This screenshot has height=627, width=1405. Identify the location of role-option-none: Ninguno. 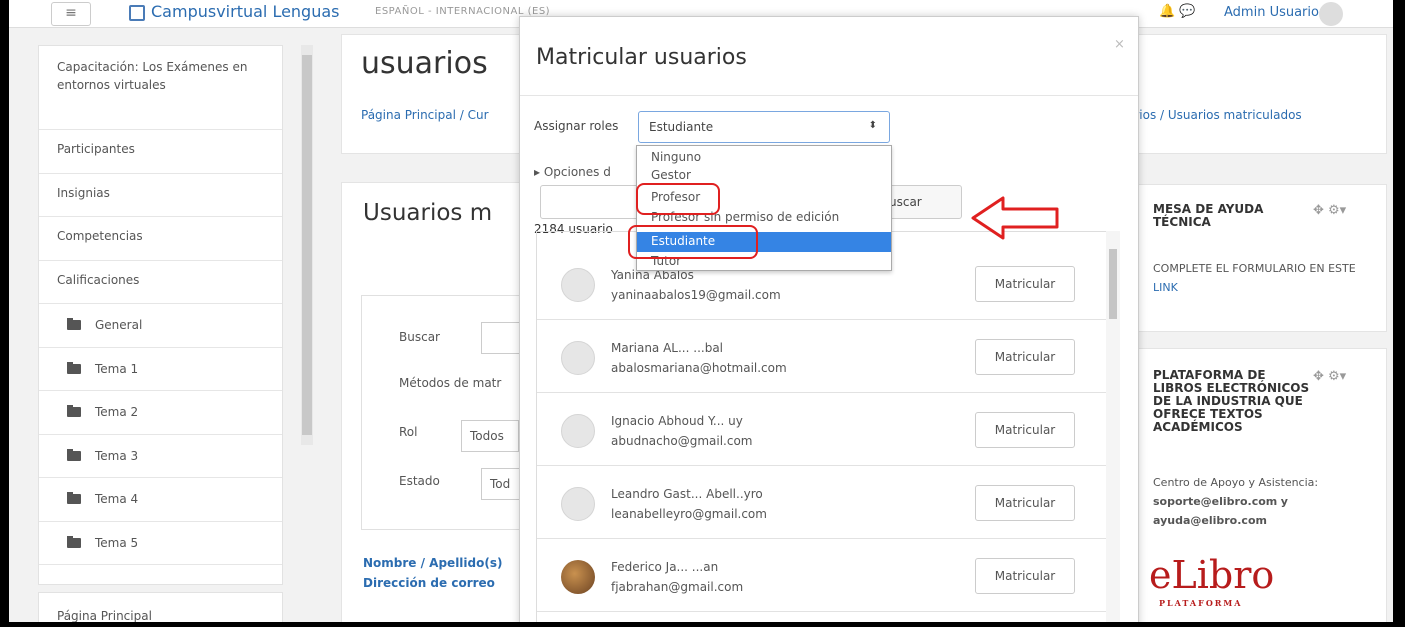
(764, 158).